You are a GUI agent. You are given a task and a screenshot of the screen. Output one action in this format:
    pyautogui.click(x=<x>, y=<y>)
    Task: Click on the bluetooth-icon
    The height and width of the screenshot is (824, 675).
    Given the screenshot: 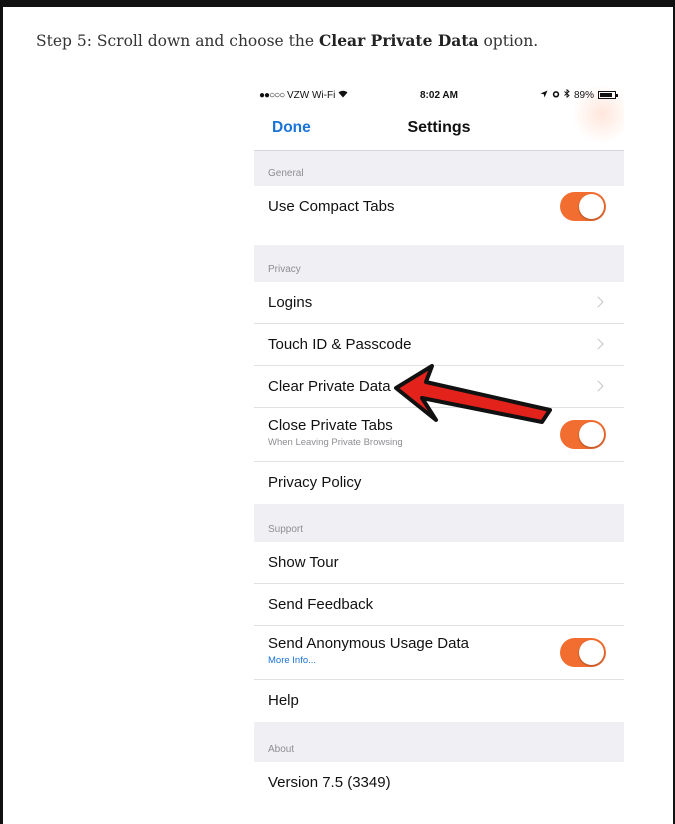 What is the action you would take?
    pyautogui.click(x=567, y=94)
    